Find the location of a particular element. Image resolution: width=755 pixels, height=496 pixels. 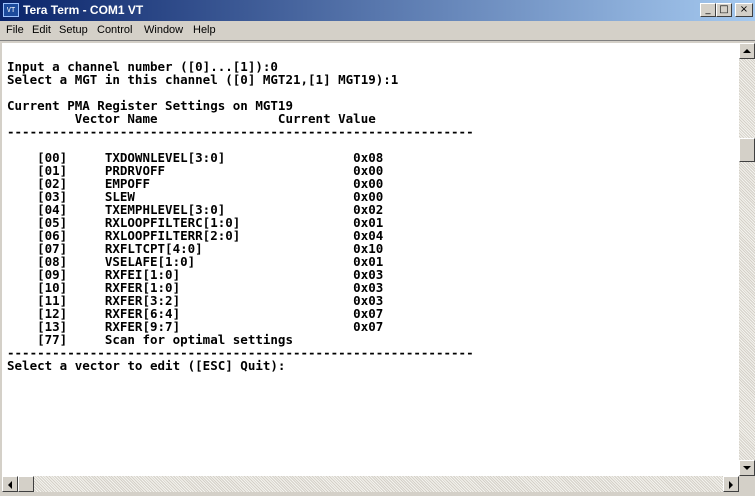

title-bar: VT Tera Term - COM1 VT _ □ × is located at coordinates (377, 10).